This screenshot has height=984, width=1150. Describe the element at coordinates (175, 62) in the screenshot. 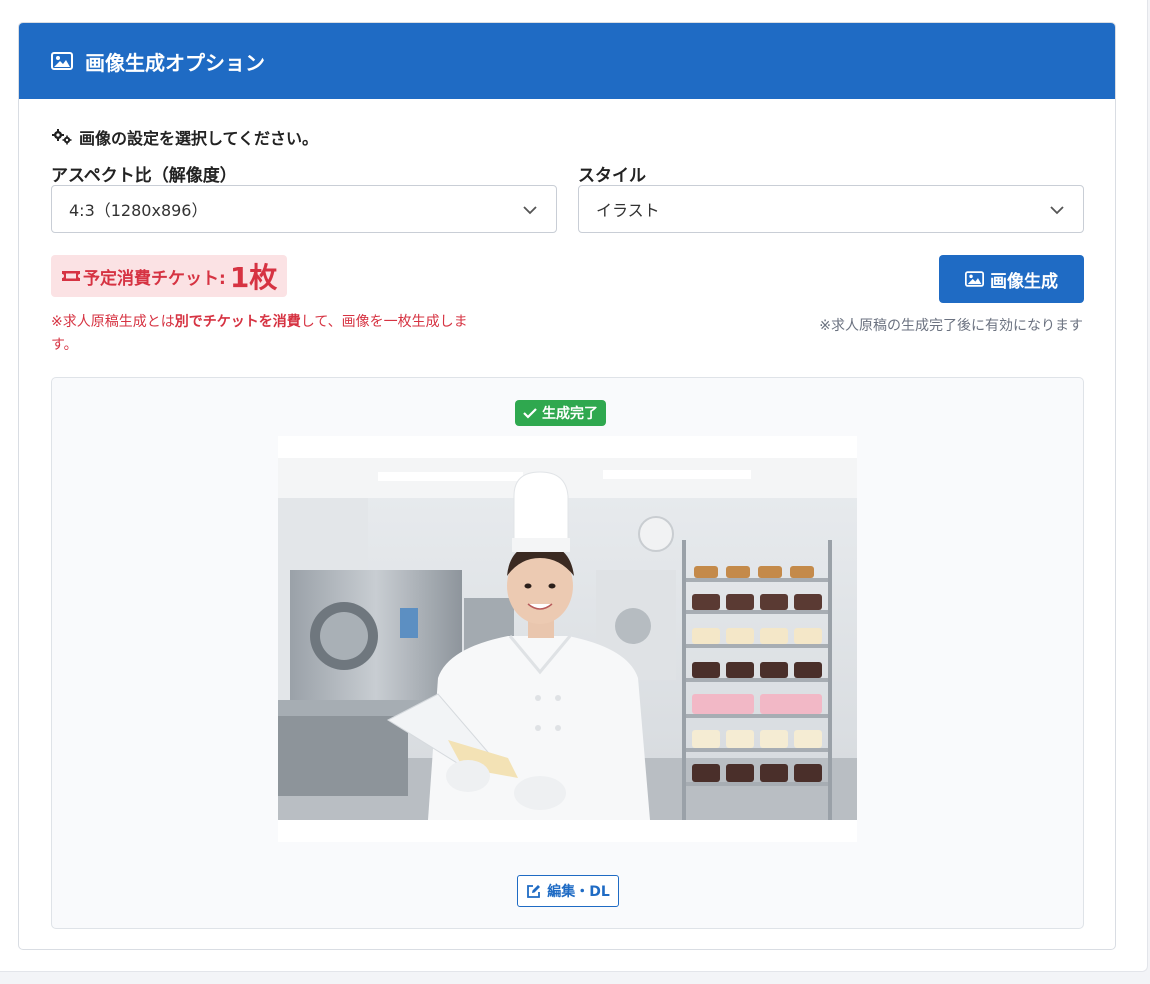

I see `card-title: 画像生成オプション` at that location.